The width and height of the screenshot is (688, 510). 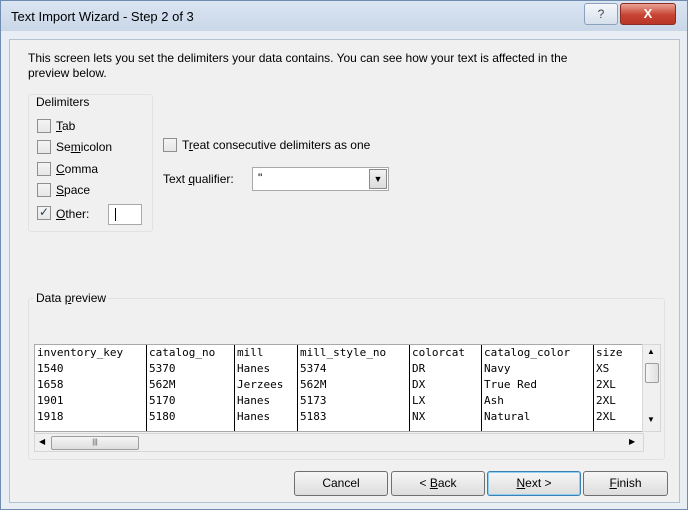 What do you see at coordinates (125, 214) in the screenshot?
I see `other-delimiter-input` at bounding box center [125, 214].